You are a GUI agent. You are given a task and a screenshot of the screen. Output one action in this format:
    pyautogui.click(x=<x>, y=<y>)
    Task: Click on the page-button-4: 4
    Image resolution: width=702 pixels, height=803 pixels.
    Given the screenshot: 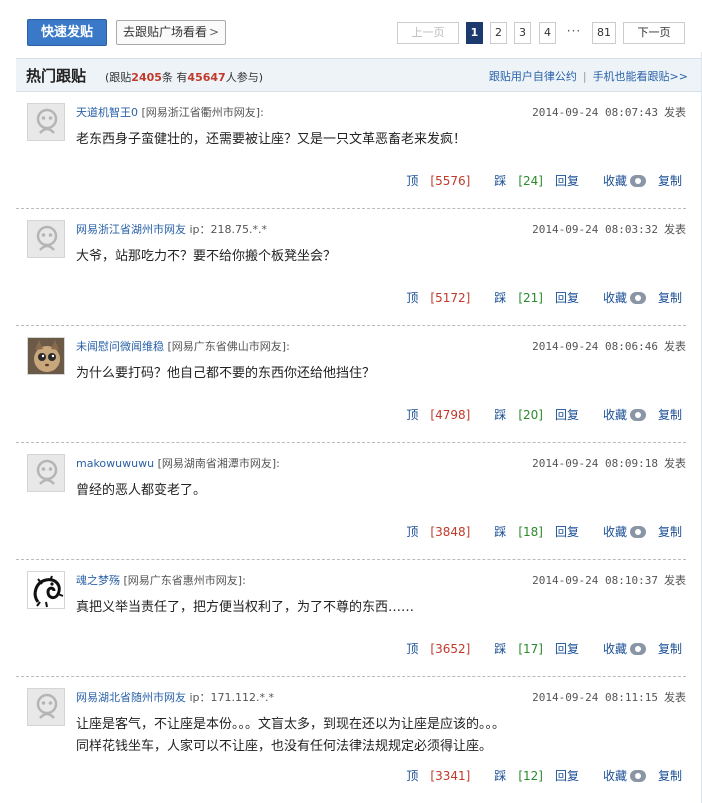 What is the action you would take?
    pyautogui.click(x=547, y=33)
    